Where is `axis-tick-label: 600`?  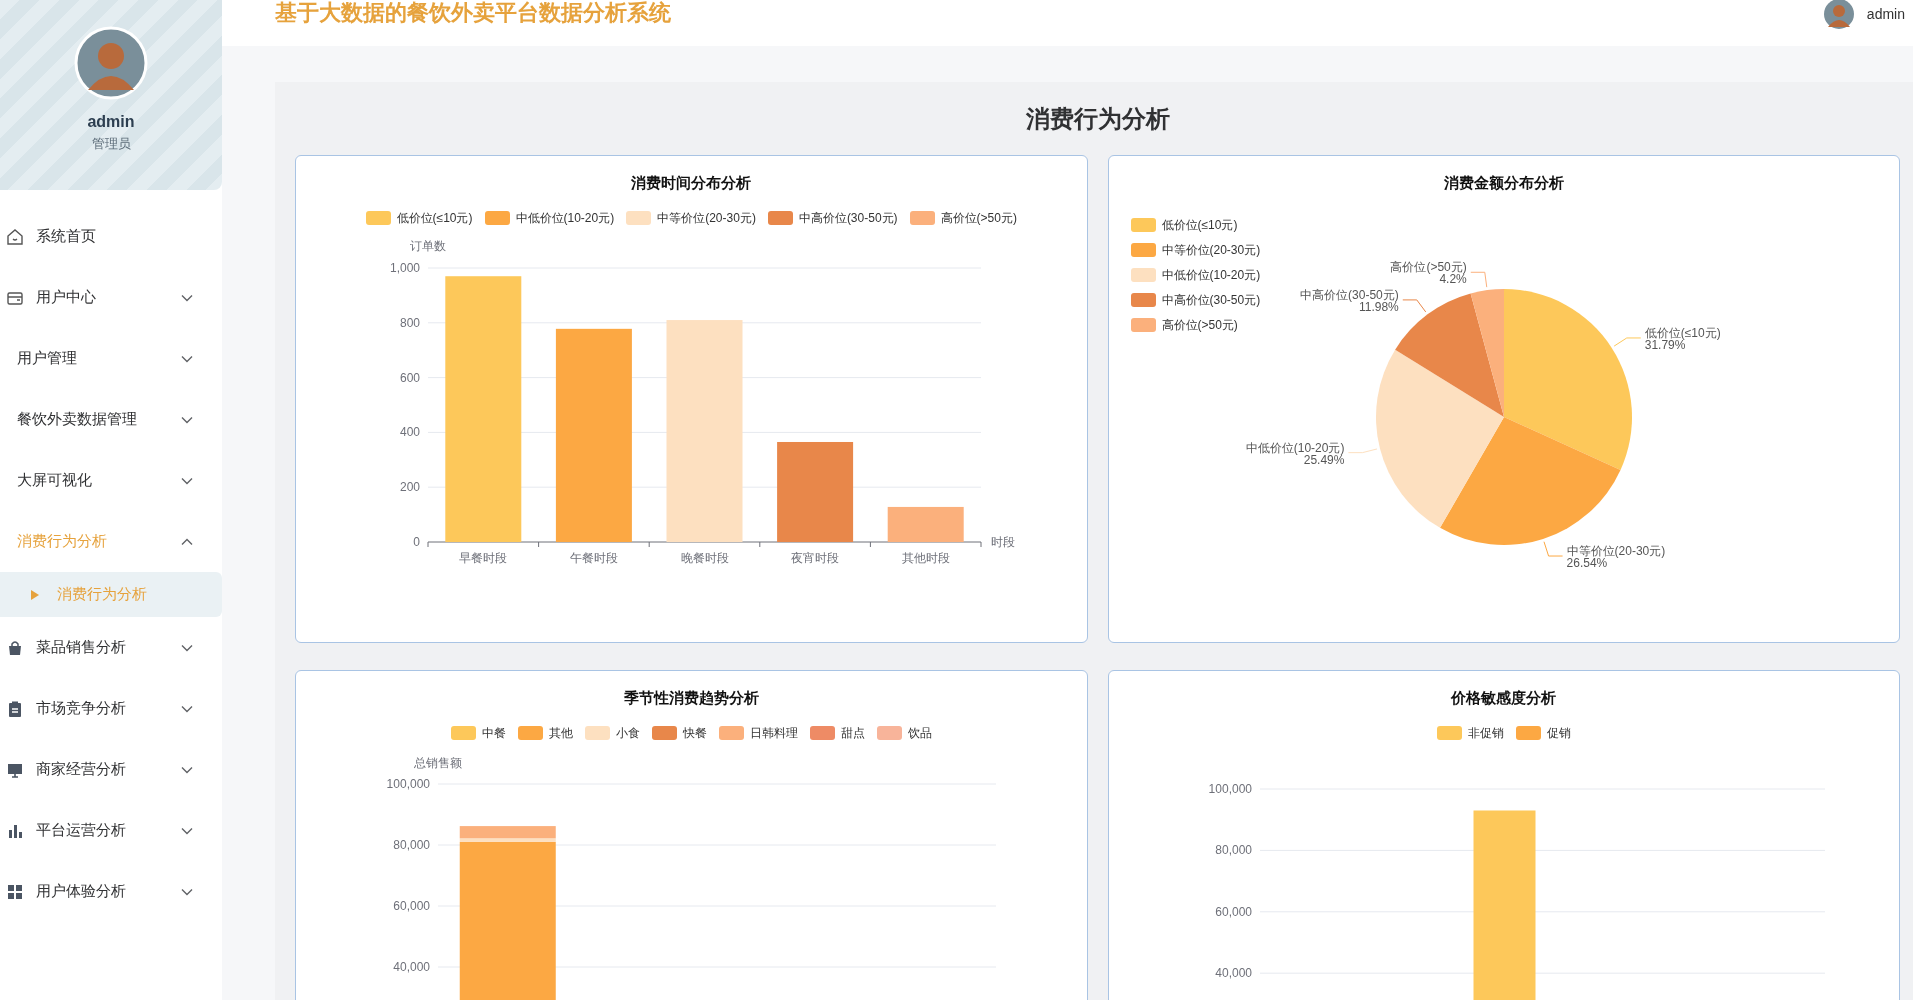
axis-tick-label: 600 is located at coordinates (409, 377).